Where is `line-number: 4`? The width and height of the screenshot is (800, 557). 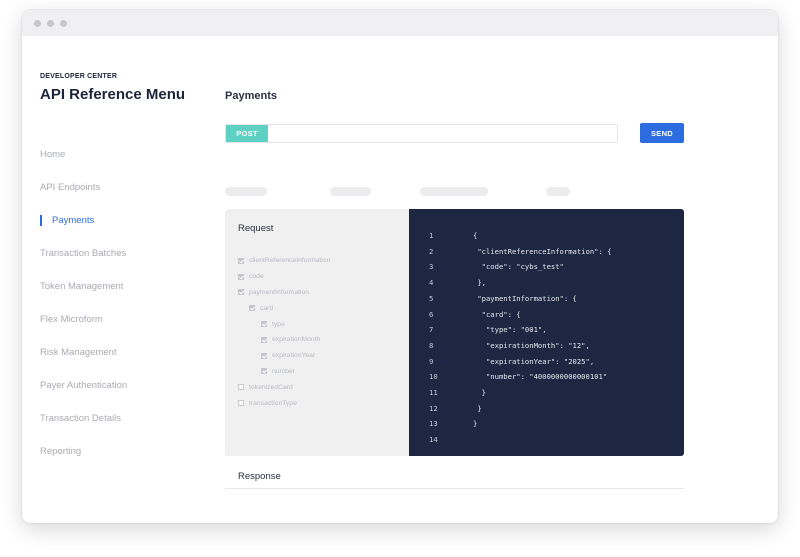 line-number: 4 is located at coordinates (431, 283).